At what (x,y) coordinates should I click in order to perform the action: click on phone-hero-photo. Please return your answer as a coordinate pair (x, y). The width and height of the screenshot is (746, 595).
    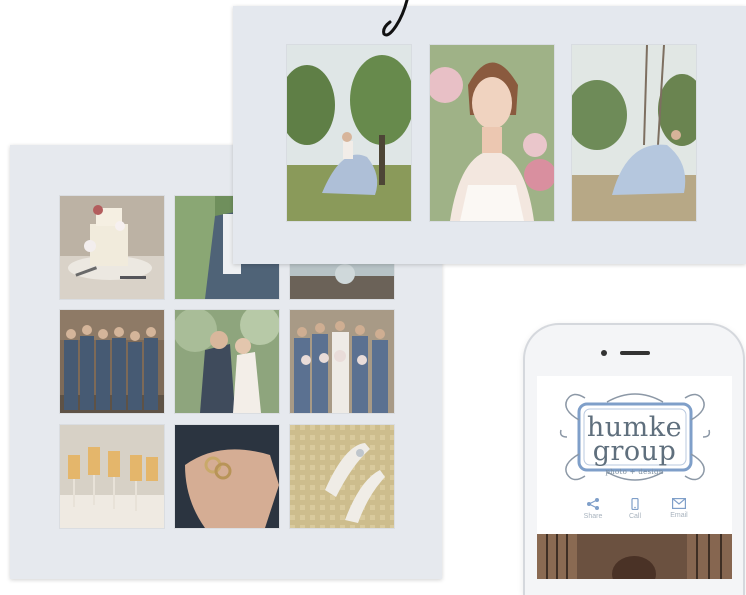
    Looking at the image, I should click on (634, 556).